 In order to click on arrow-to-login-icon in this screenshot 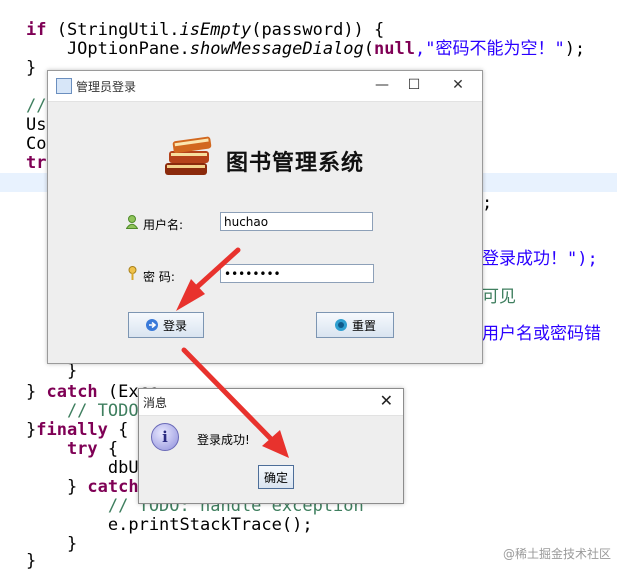, I will do `click(208, 279)`.